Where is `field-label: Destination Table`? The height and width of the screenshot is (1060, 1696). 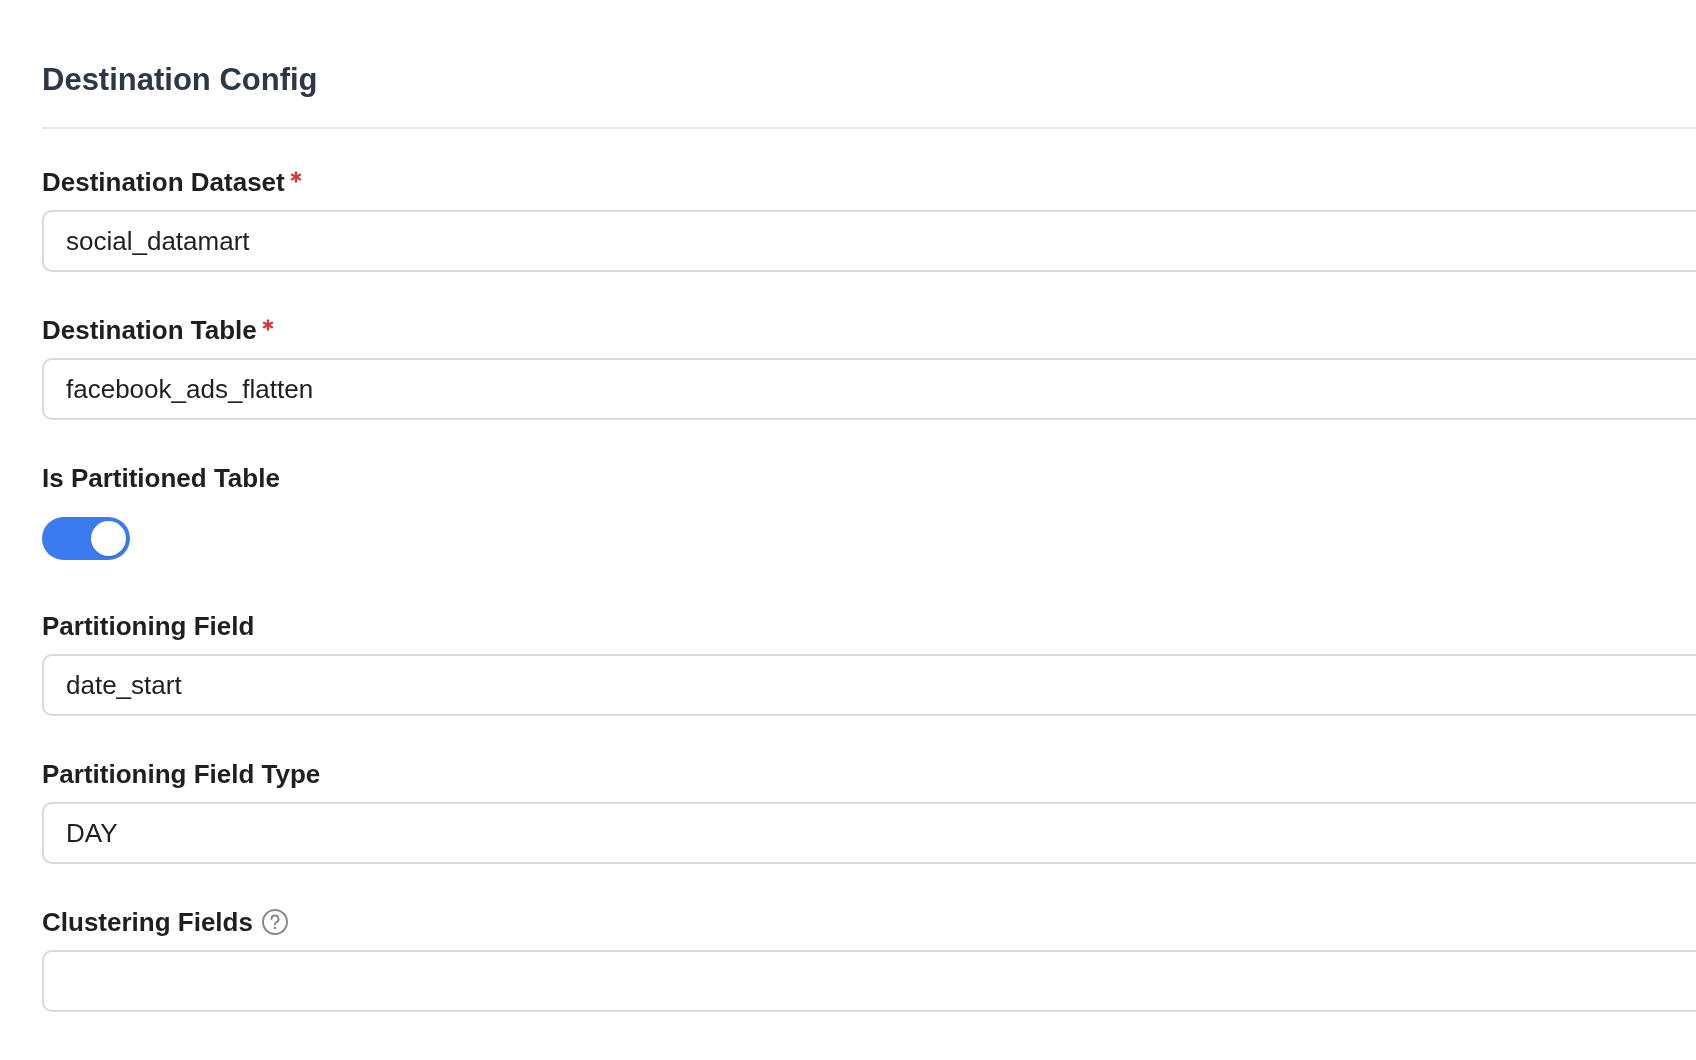 field-label: Destination Table is located at coordinates (149, 330).